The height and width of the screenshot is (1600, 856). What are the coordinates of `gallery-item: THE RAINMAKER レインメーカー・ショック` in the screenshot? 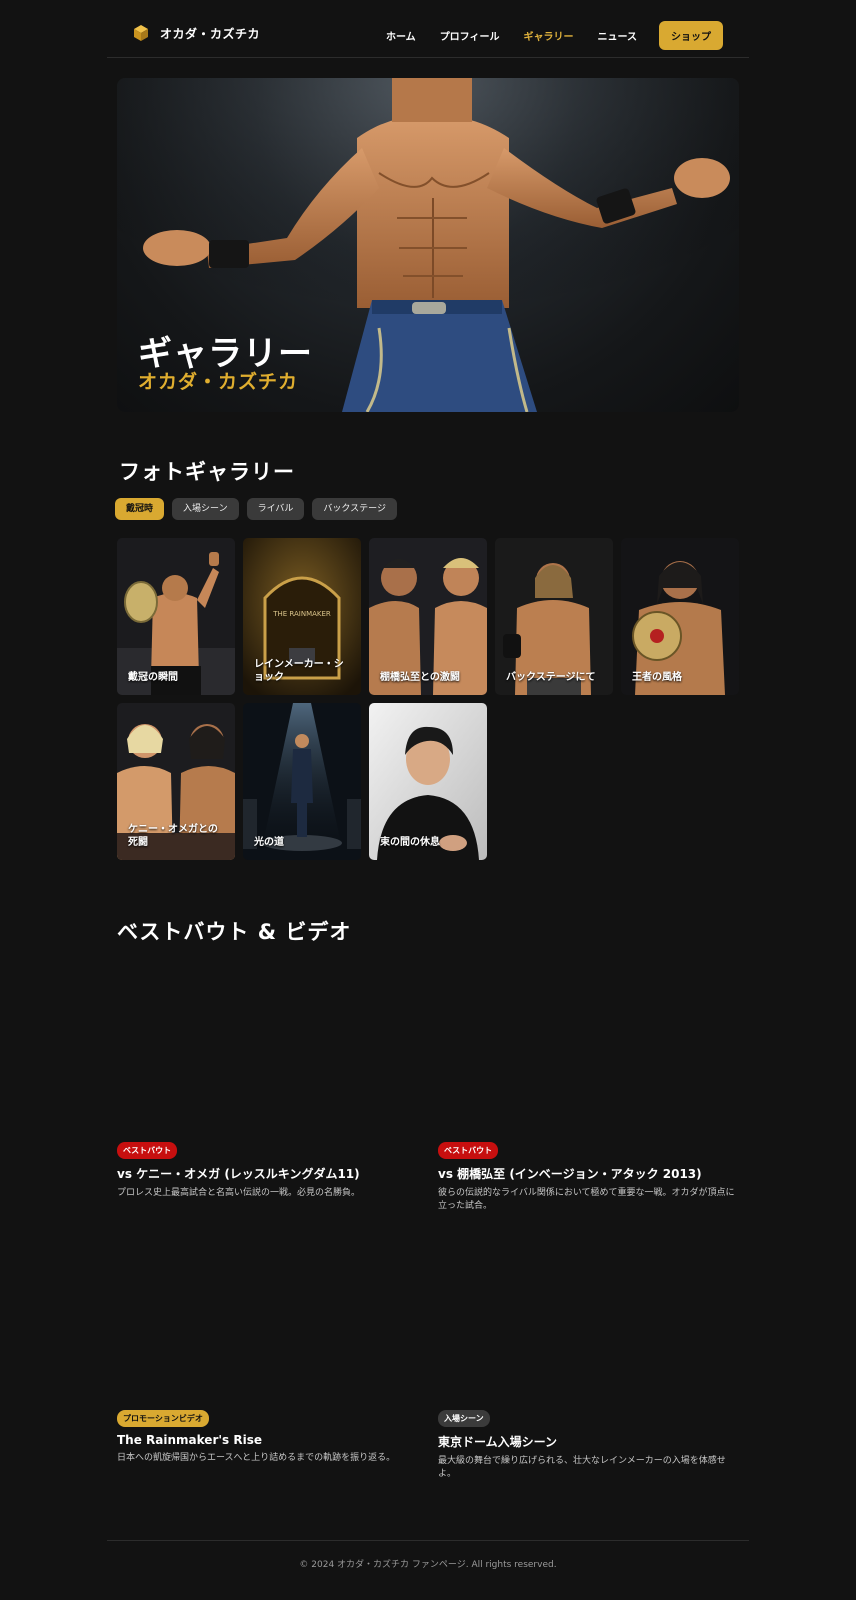 It's located at (302, 616).